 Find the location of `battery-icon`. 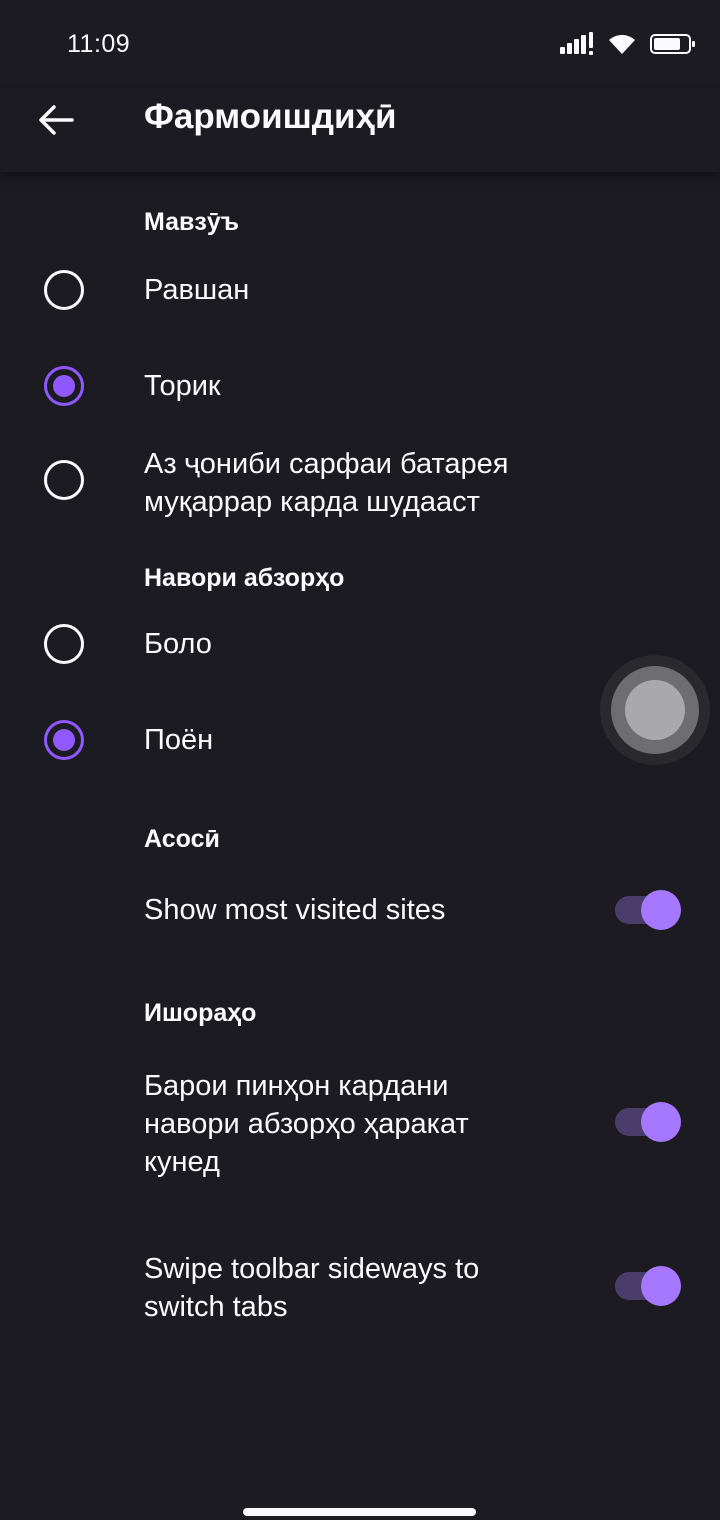

battery-icon is located at coordinates (672, 44).